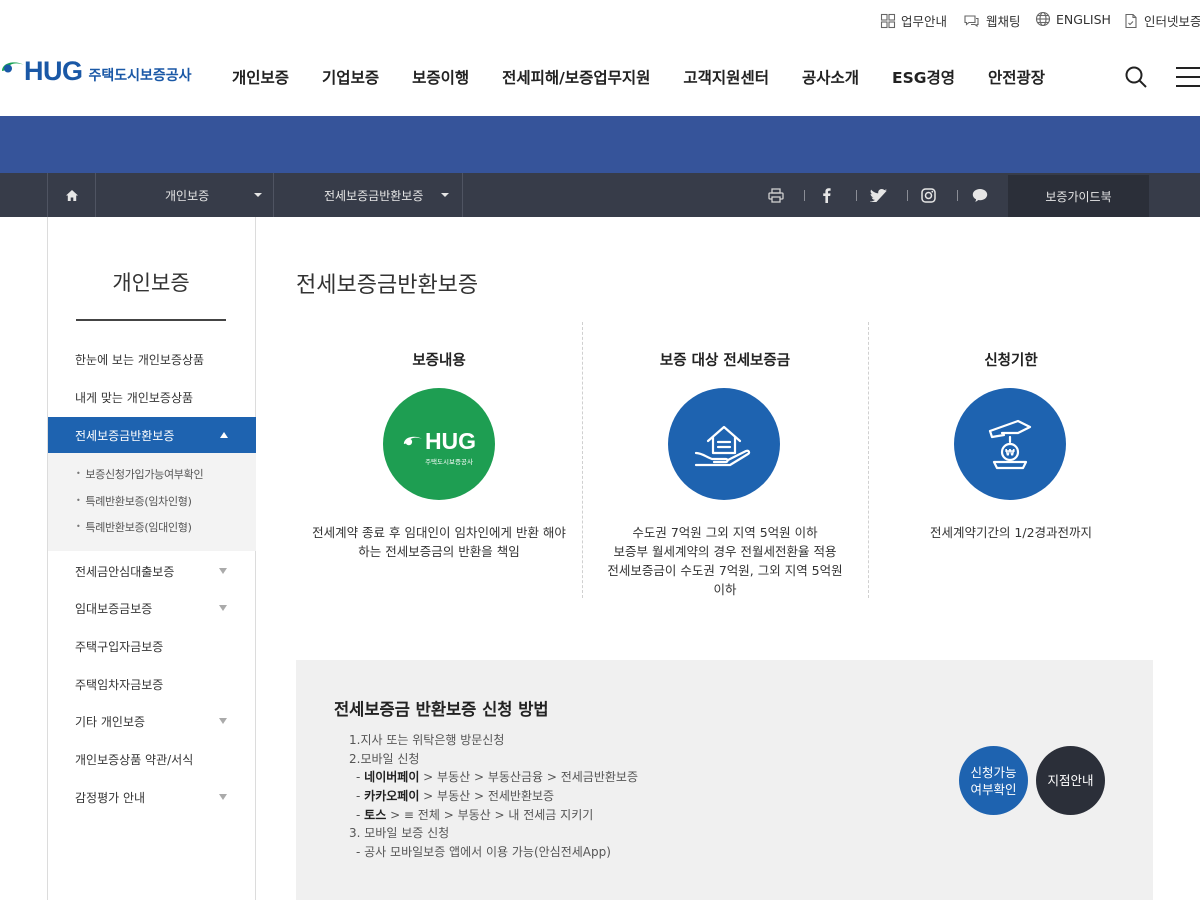 The width and height of the screenshot is (1200, 900). I want to click on sidebar-item-terms: 개인보증상품 약관/서식, so click(134, 759).